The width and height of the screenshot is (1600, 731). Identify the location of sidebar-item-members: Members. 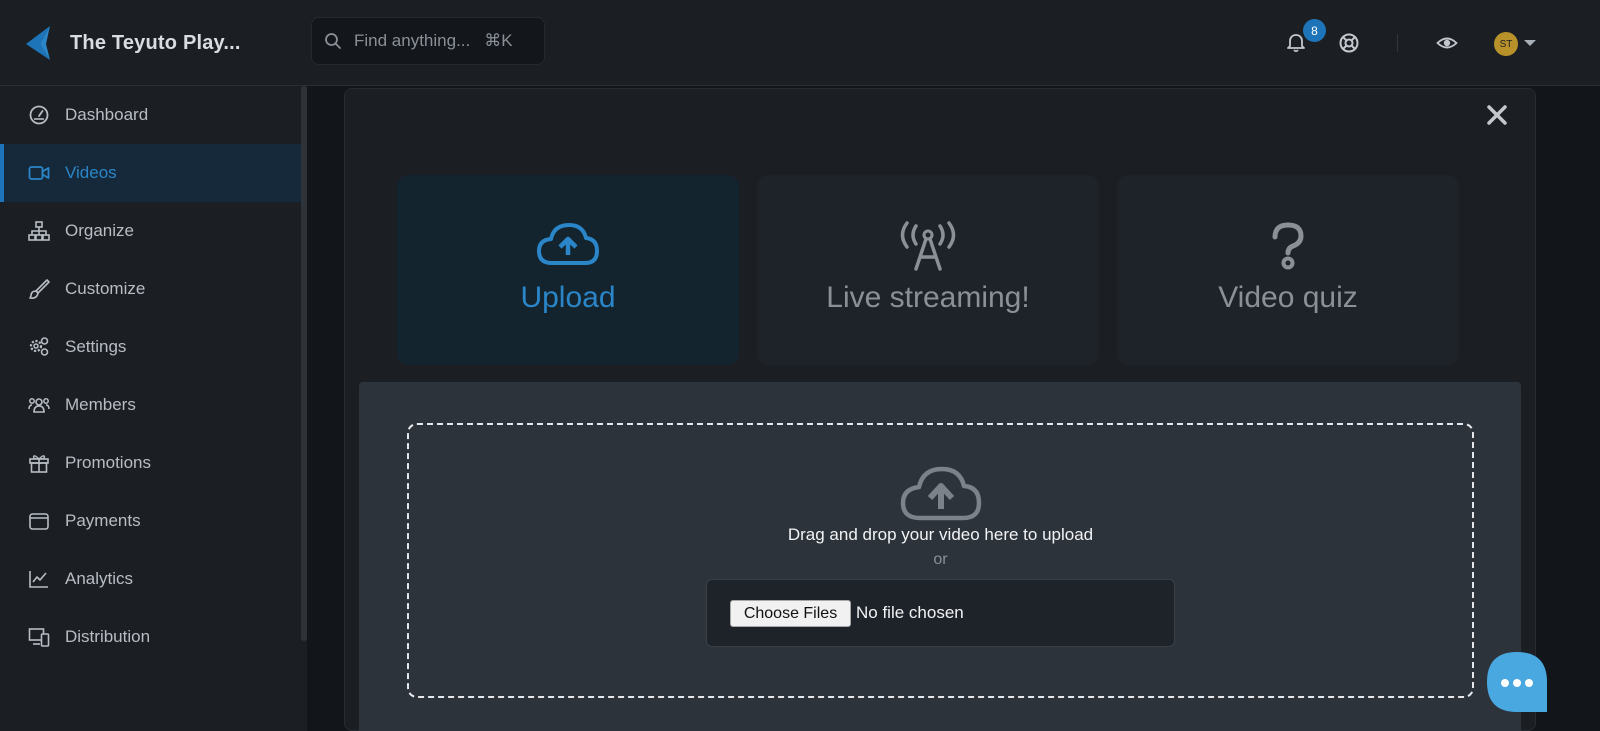
(150, 405).